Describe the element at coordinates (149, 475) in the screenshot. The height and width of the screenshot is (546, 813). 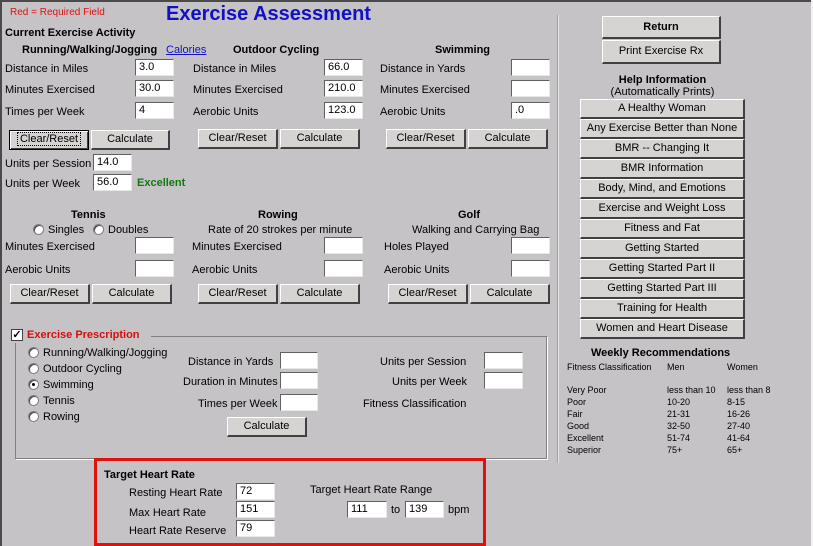
I see `heart-rate-title: Target Heart Rate` at that location.